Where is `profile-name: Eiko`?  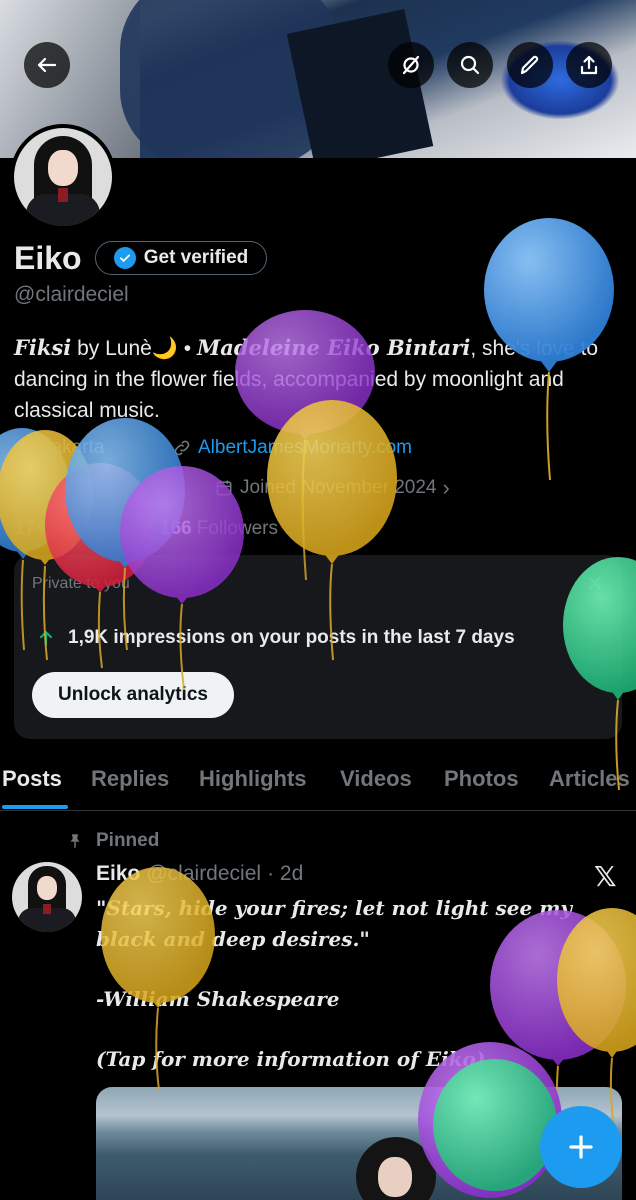 profile-name: Eiko is located at coordinates (48, 258).